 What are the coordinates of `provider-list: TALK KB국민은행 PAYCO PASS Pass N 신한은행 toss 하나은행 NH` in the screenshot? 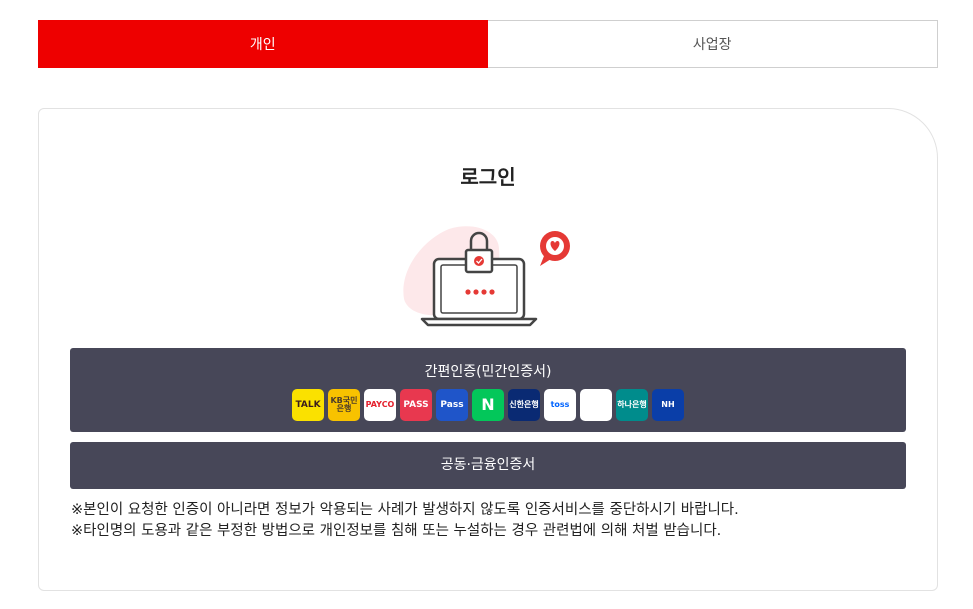 It's located at (488, 405).